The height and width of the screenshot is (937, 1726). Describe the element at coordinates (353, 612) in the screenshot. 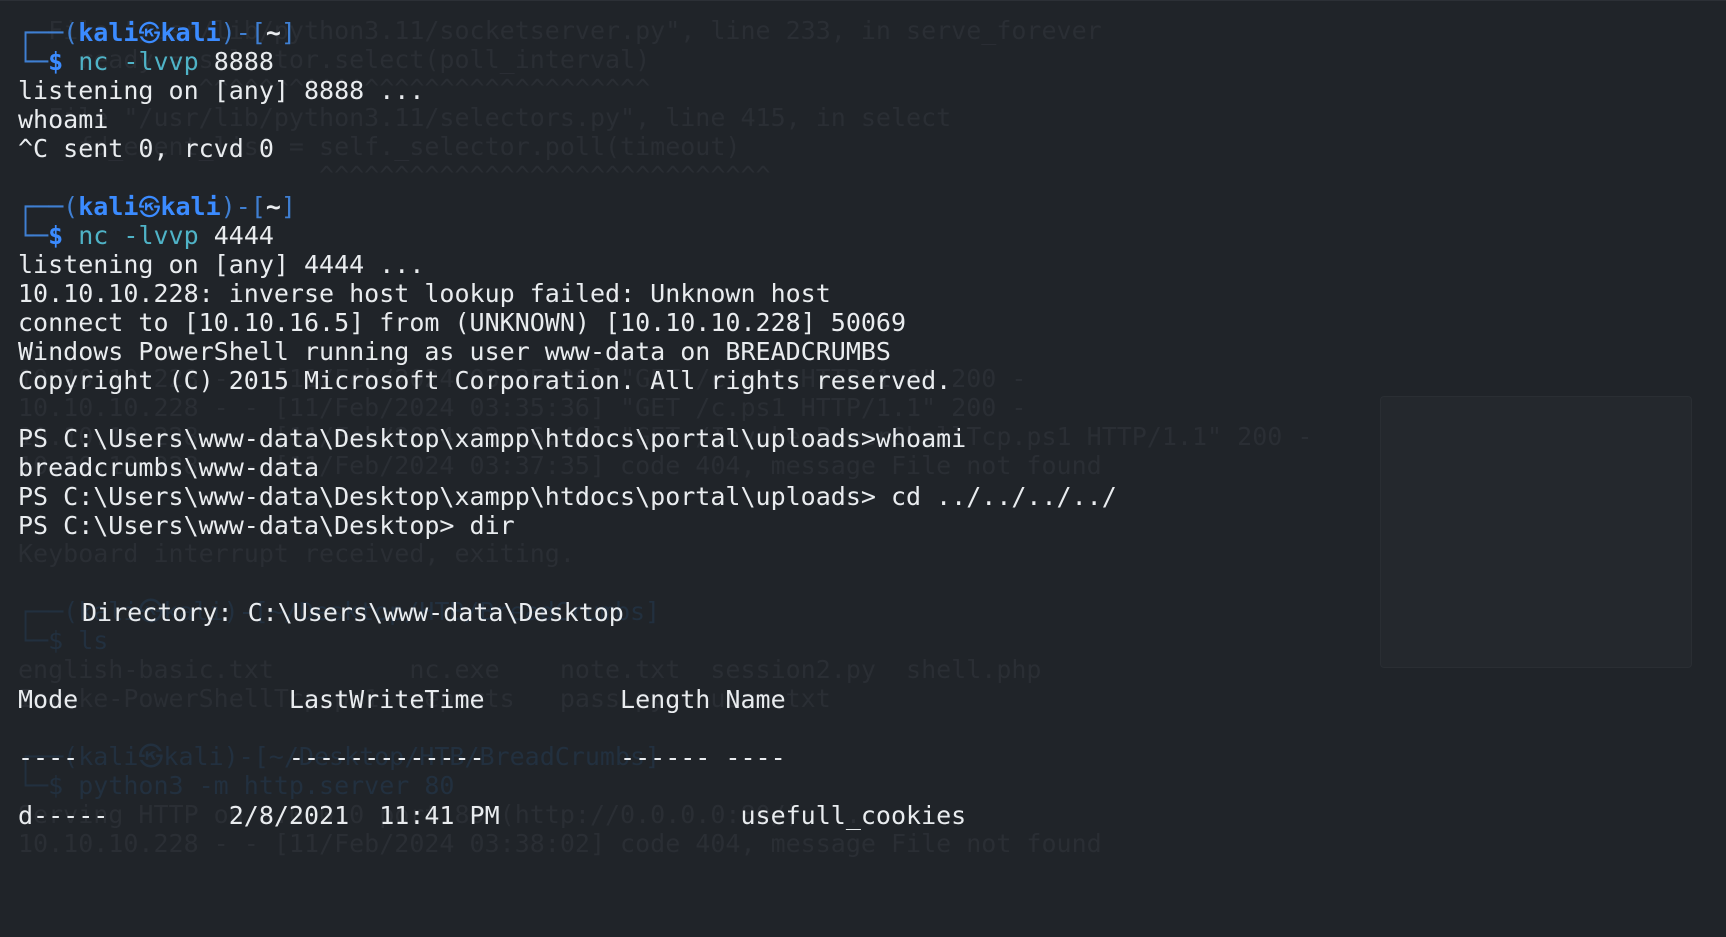

I see `directory-heading: Directory: C:\Users\www-data\Desktop` at that location.